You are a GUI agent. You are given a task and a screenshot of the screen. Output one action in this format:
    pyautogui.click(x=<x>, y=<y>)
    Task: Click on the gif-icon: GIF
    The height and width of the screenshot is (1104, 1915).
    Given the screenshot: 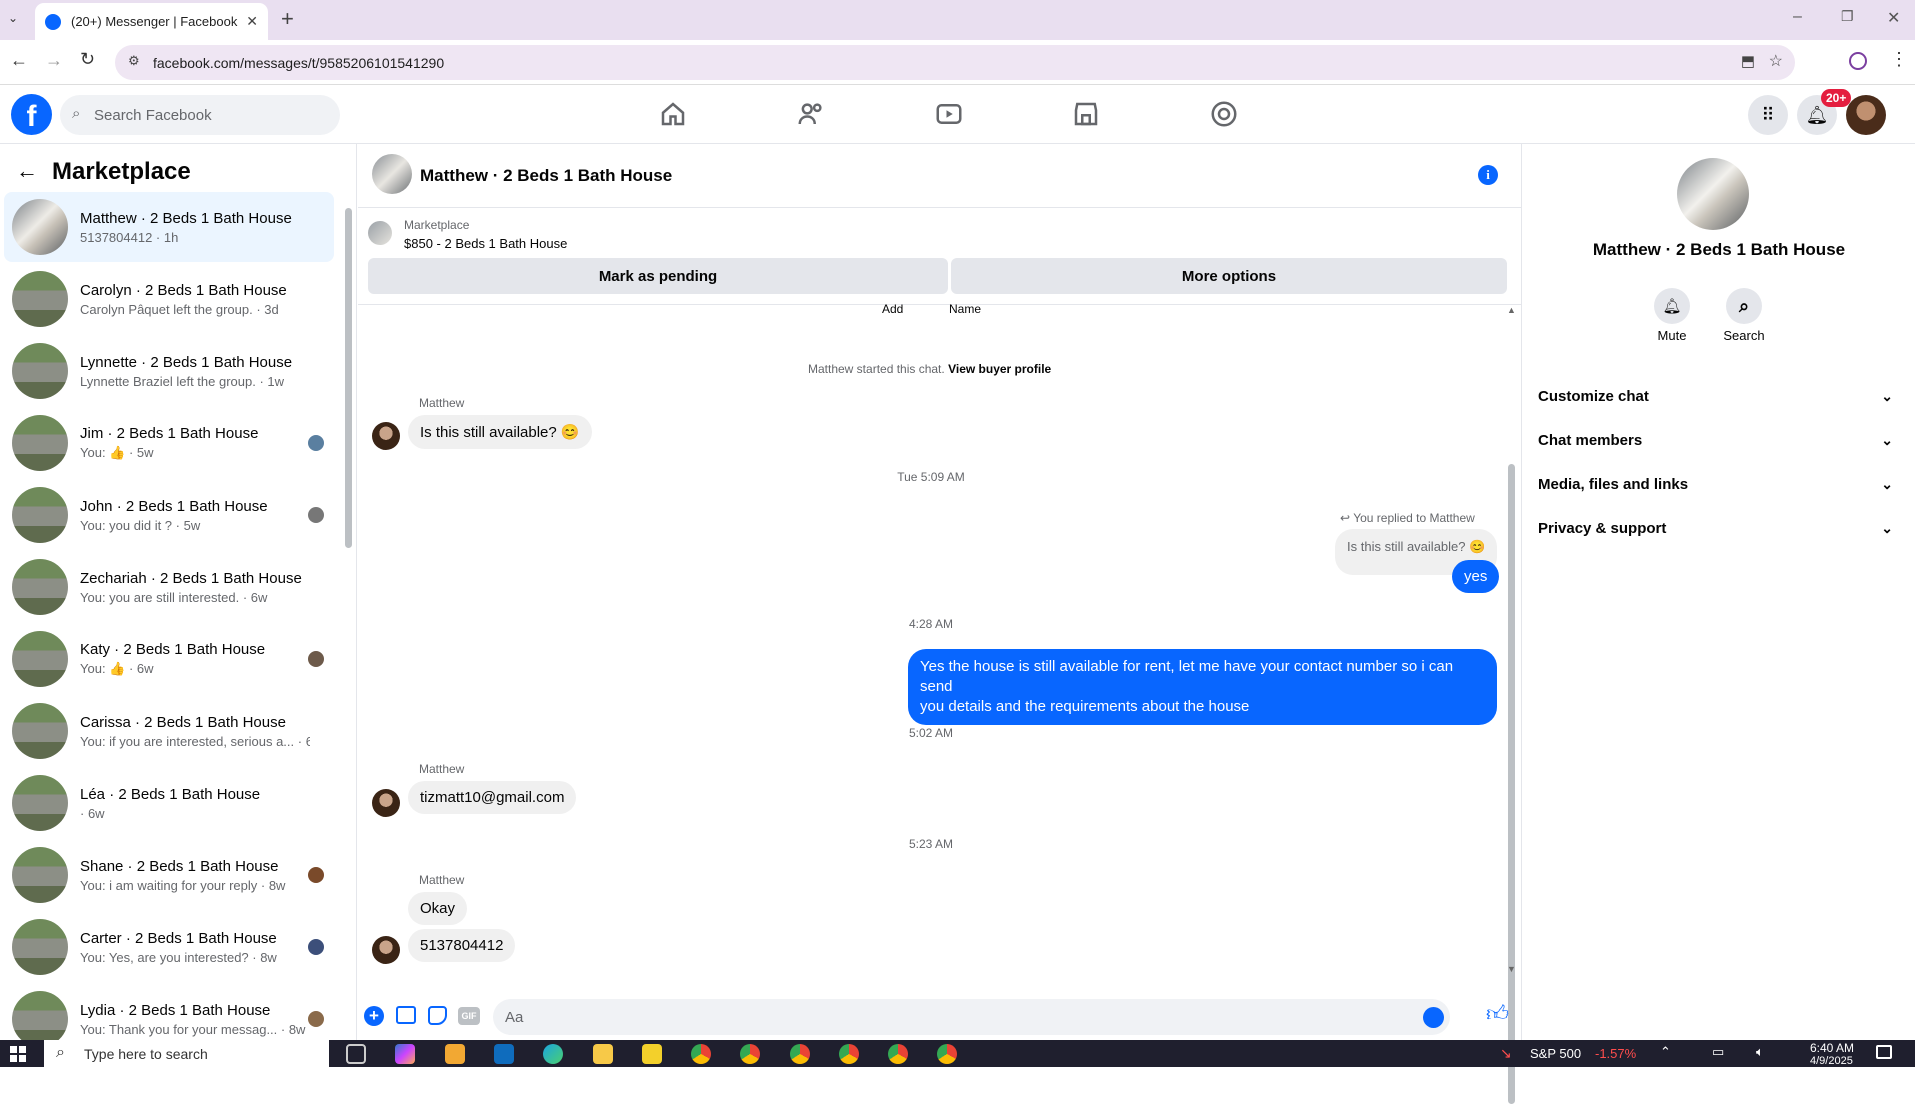 What is the action you would take?
    pyautogui.click(x=469, y=1016)
    